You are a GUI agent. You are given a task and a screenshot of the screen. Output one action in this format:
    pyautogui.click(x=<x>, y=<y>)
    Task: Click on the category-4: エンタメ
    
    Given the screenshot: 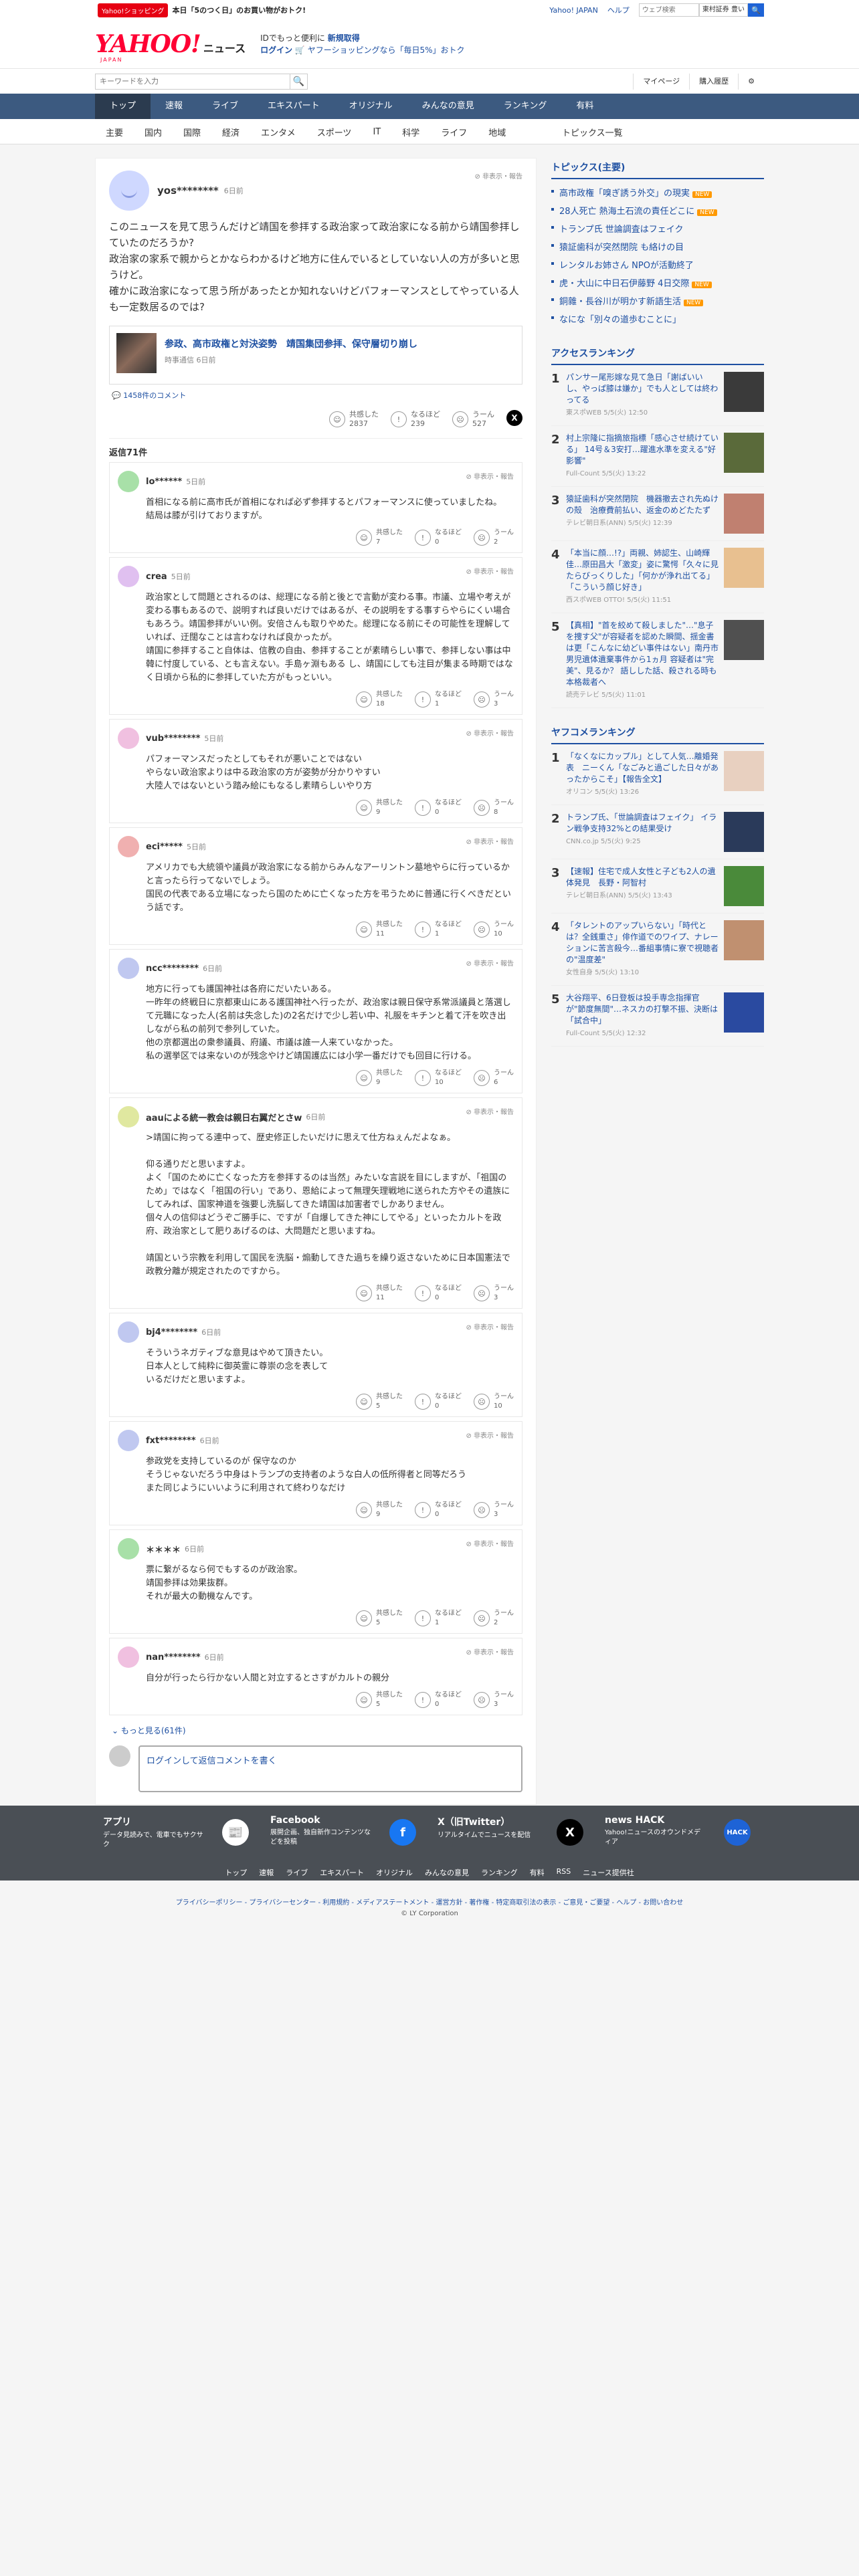 What is the action you would take?
    pyautogui.click(x=278, y=132)
    